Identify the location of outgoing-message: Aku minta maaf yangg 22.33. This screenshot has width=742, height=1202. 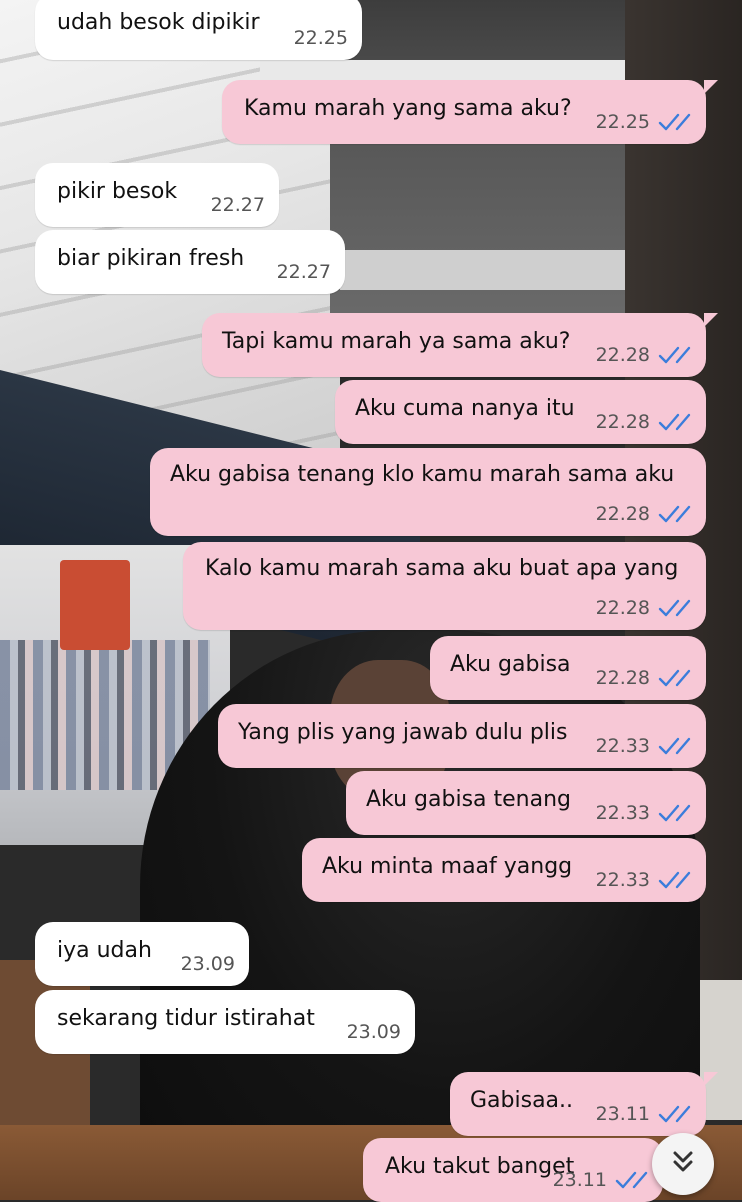
(504, 870).